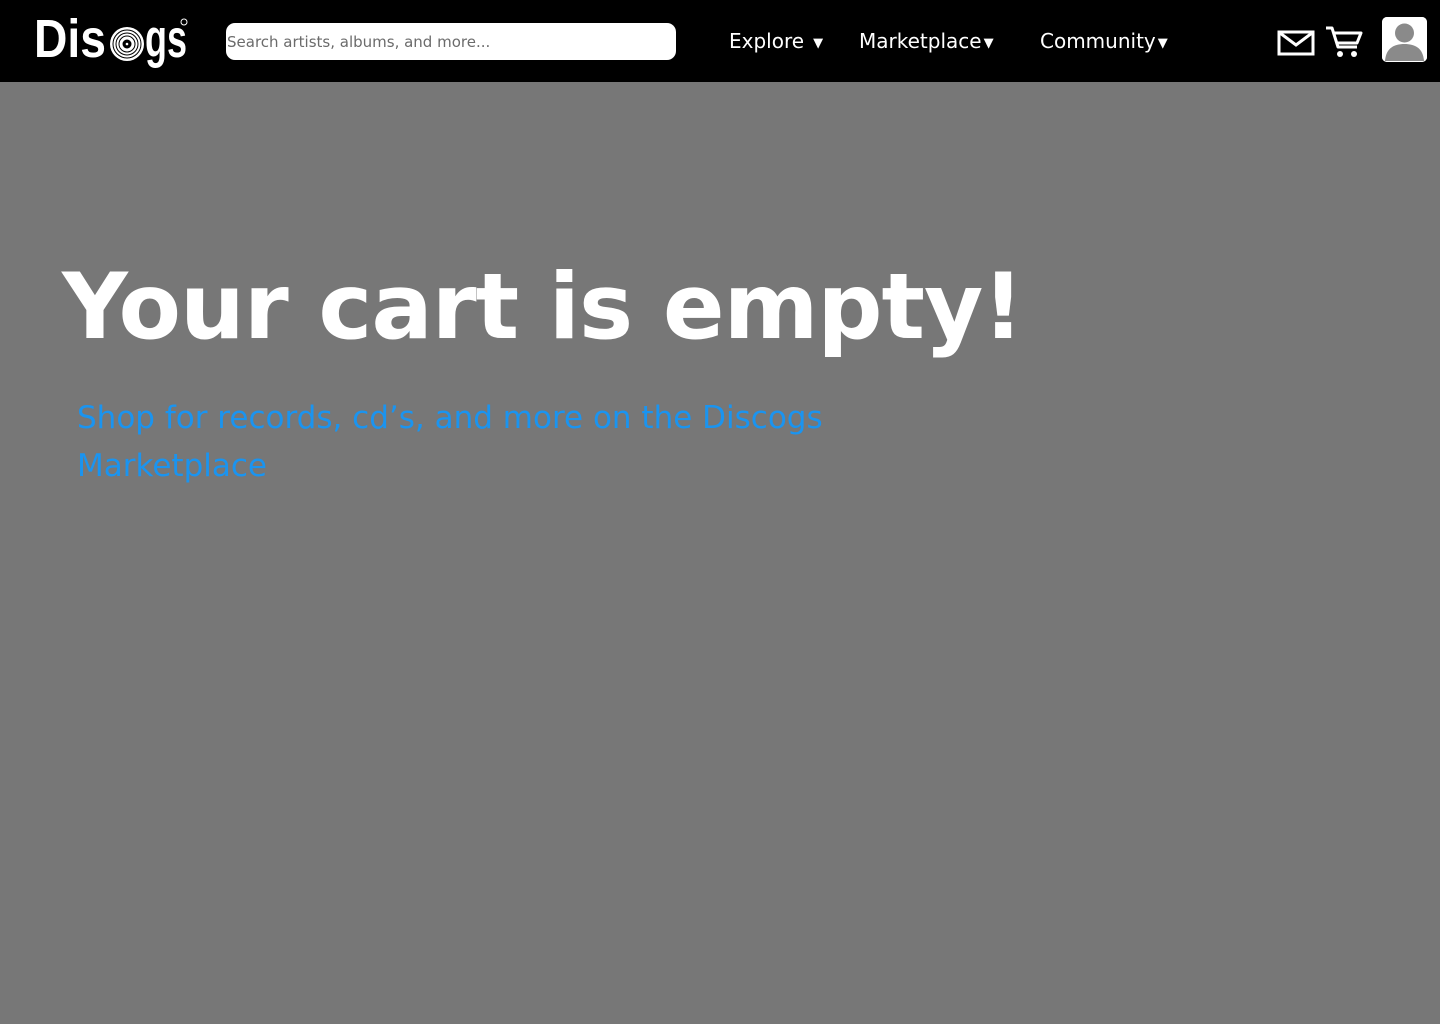  What do you see at coordinates (1098, 41) in the screenshot?
I see `nav-community-label: Community` at bounding box center [1098, 41].